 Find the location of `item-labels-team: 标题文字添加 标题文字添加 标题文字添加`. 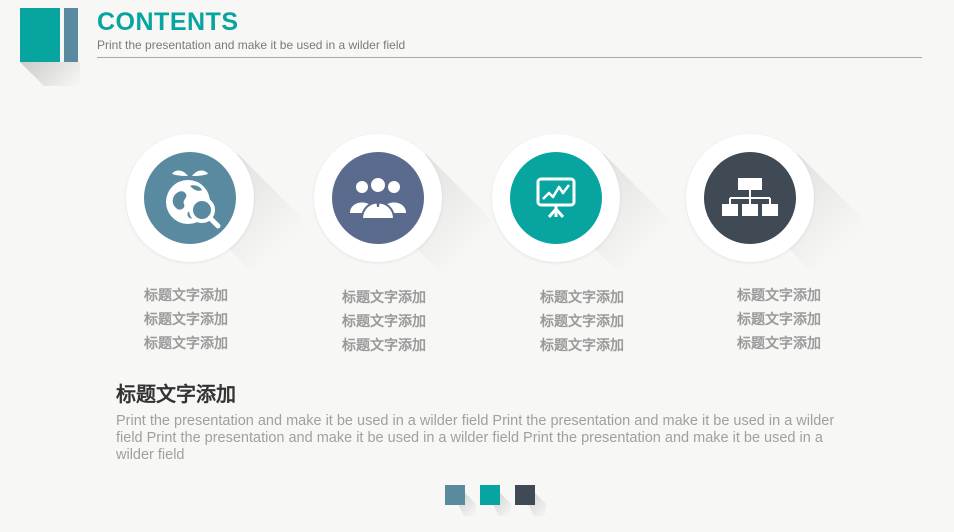

item-labels-team: 标题文字添加 标题文字添加 标题文字添加 is located at coordinates (384, 321).